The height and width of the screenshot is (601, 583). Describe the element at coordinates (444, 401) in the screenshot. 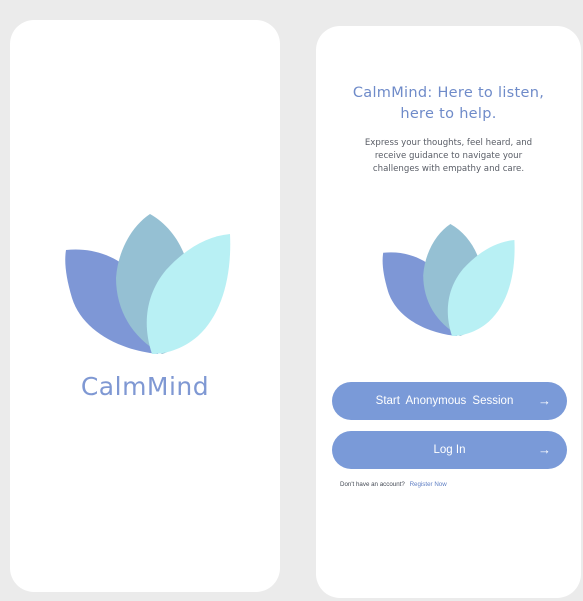

I see `start-anonymous-session-label: Start Anonymous Session` at that location.